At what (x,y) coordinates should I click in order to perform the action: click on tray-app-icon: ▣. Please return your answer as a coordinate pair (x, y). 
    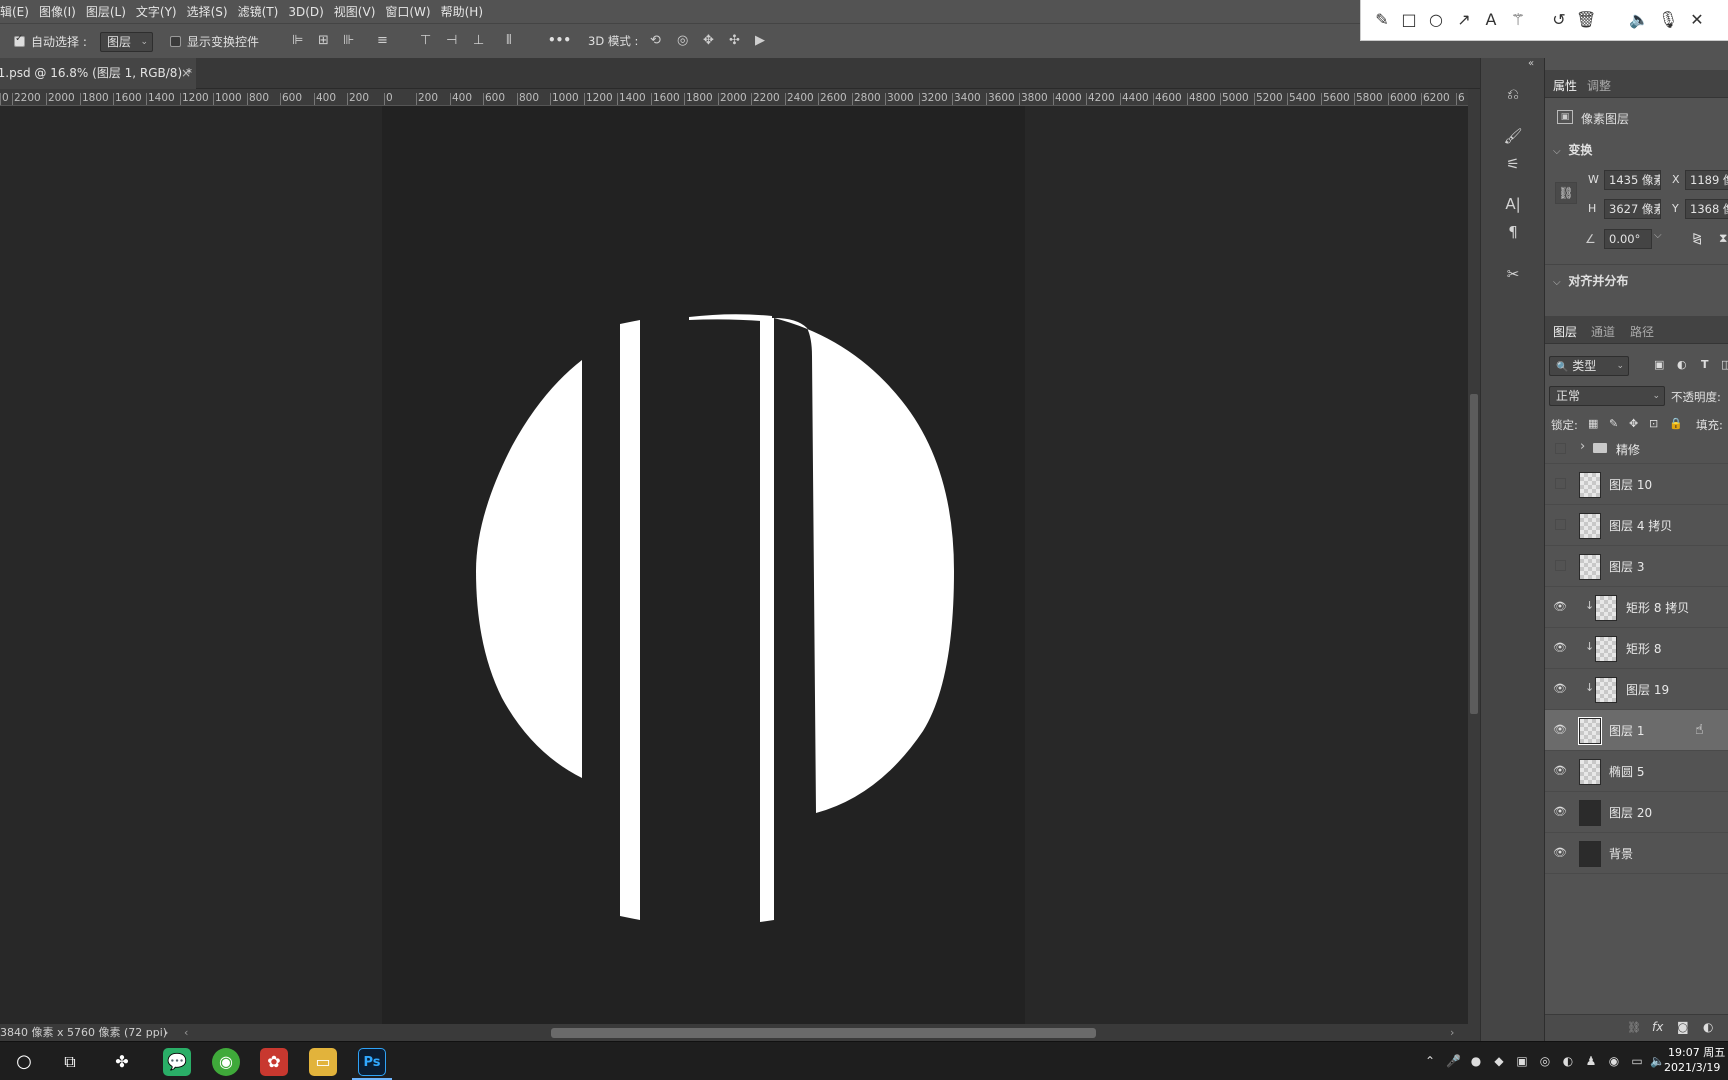
    Looking at the image, I should click on (1522, 1061).